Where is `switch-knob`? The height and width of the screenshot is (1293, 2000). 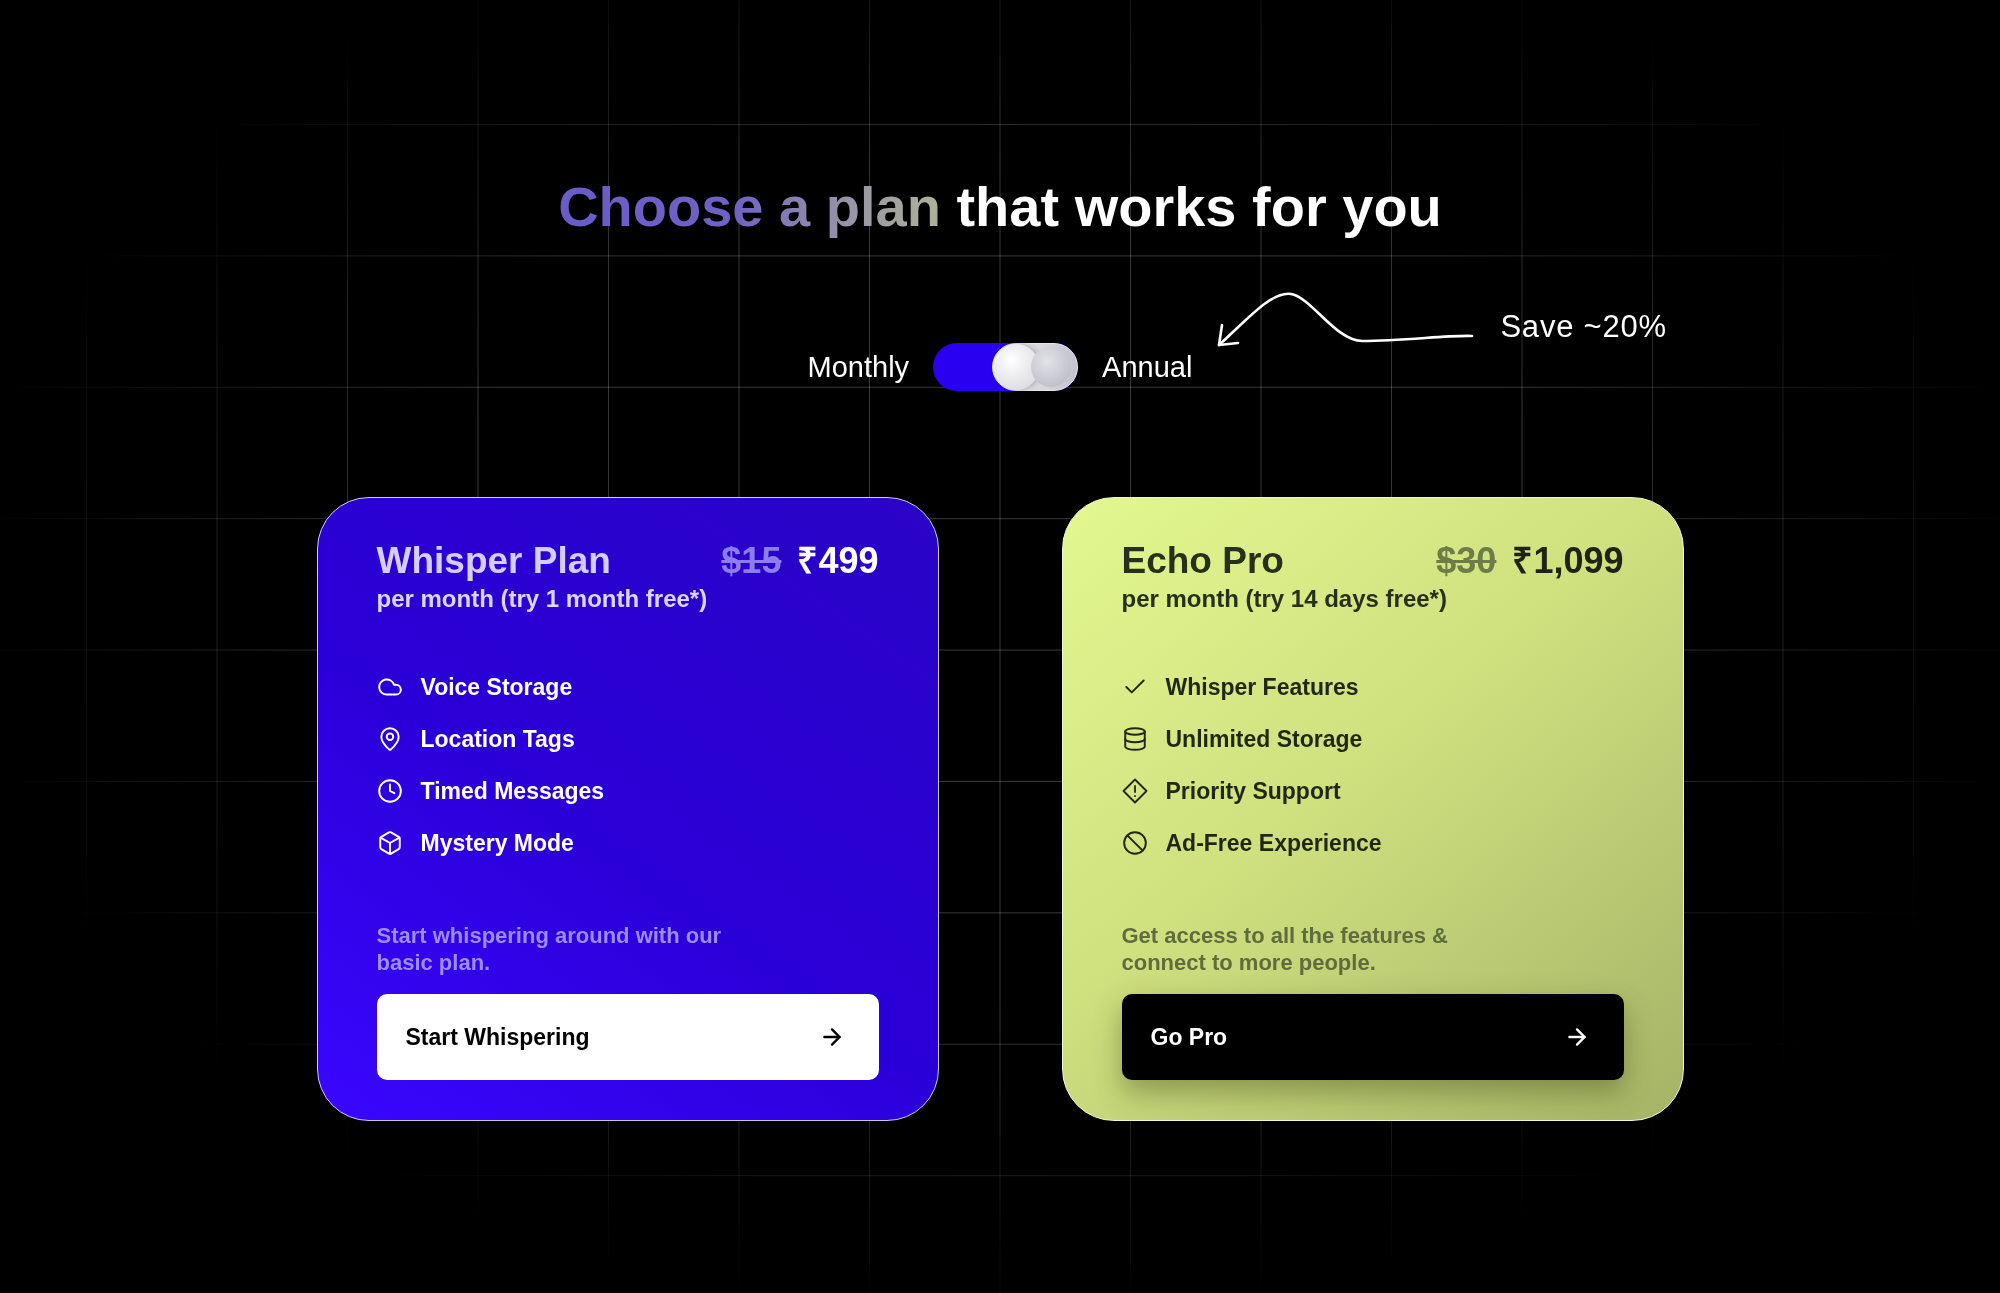
switch-knob is located at coordinates (1035, 367).